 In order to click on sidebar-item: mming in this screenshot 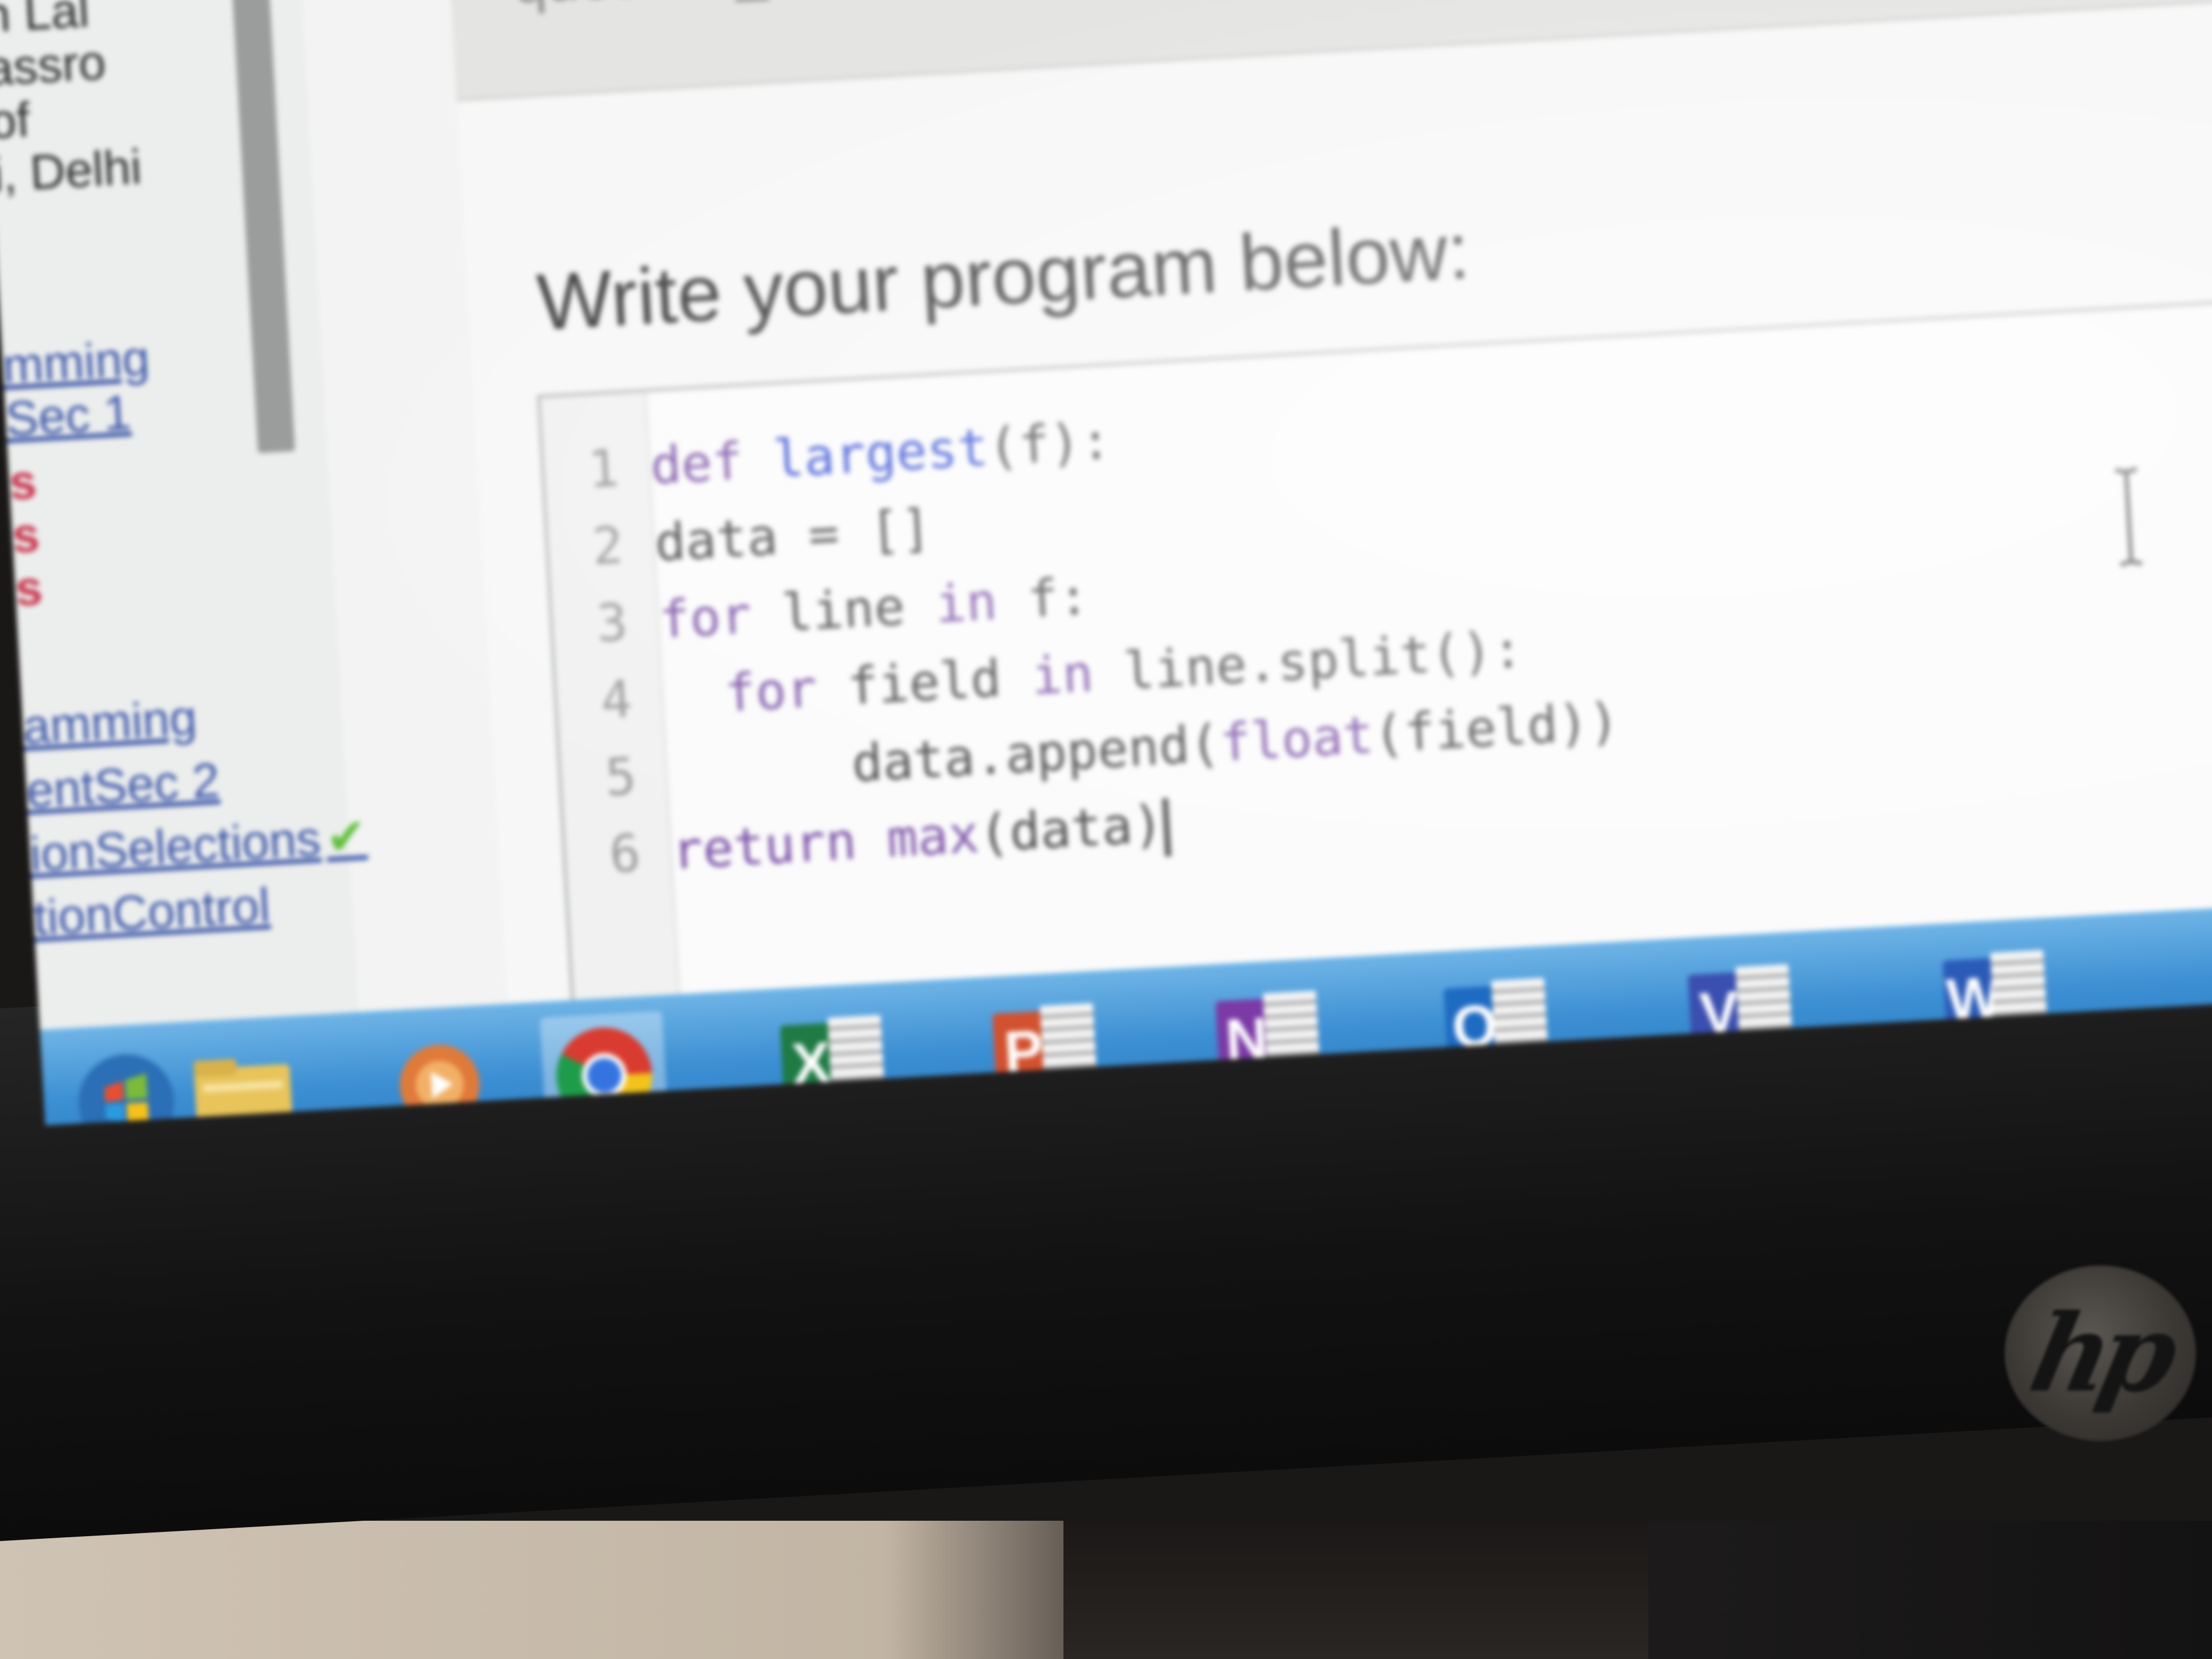, I will do `click(75, 362)`.